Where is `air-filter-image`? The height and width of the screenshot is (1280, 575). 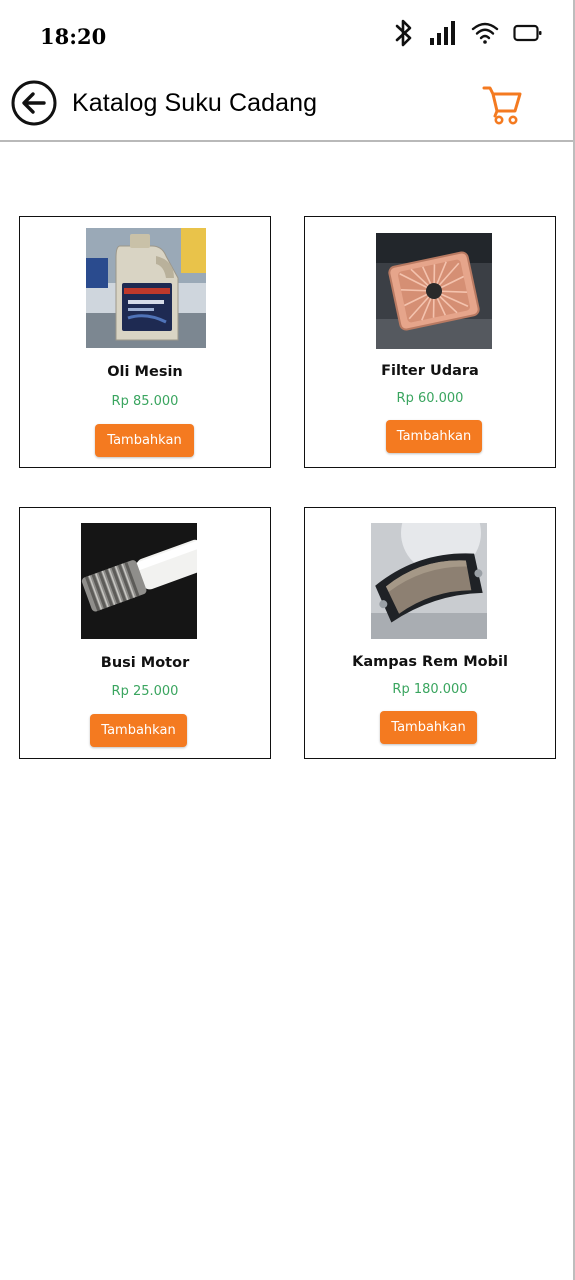 air-filter-image is located at coordinates (434, 291).